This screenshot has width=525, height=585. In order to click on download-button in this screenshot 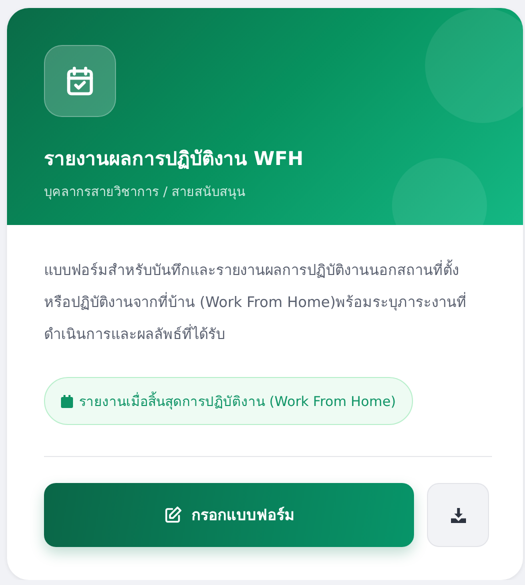, I will do `click(458, 515)`.